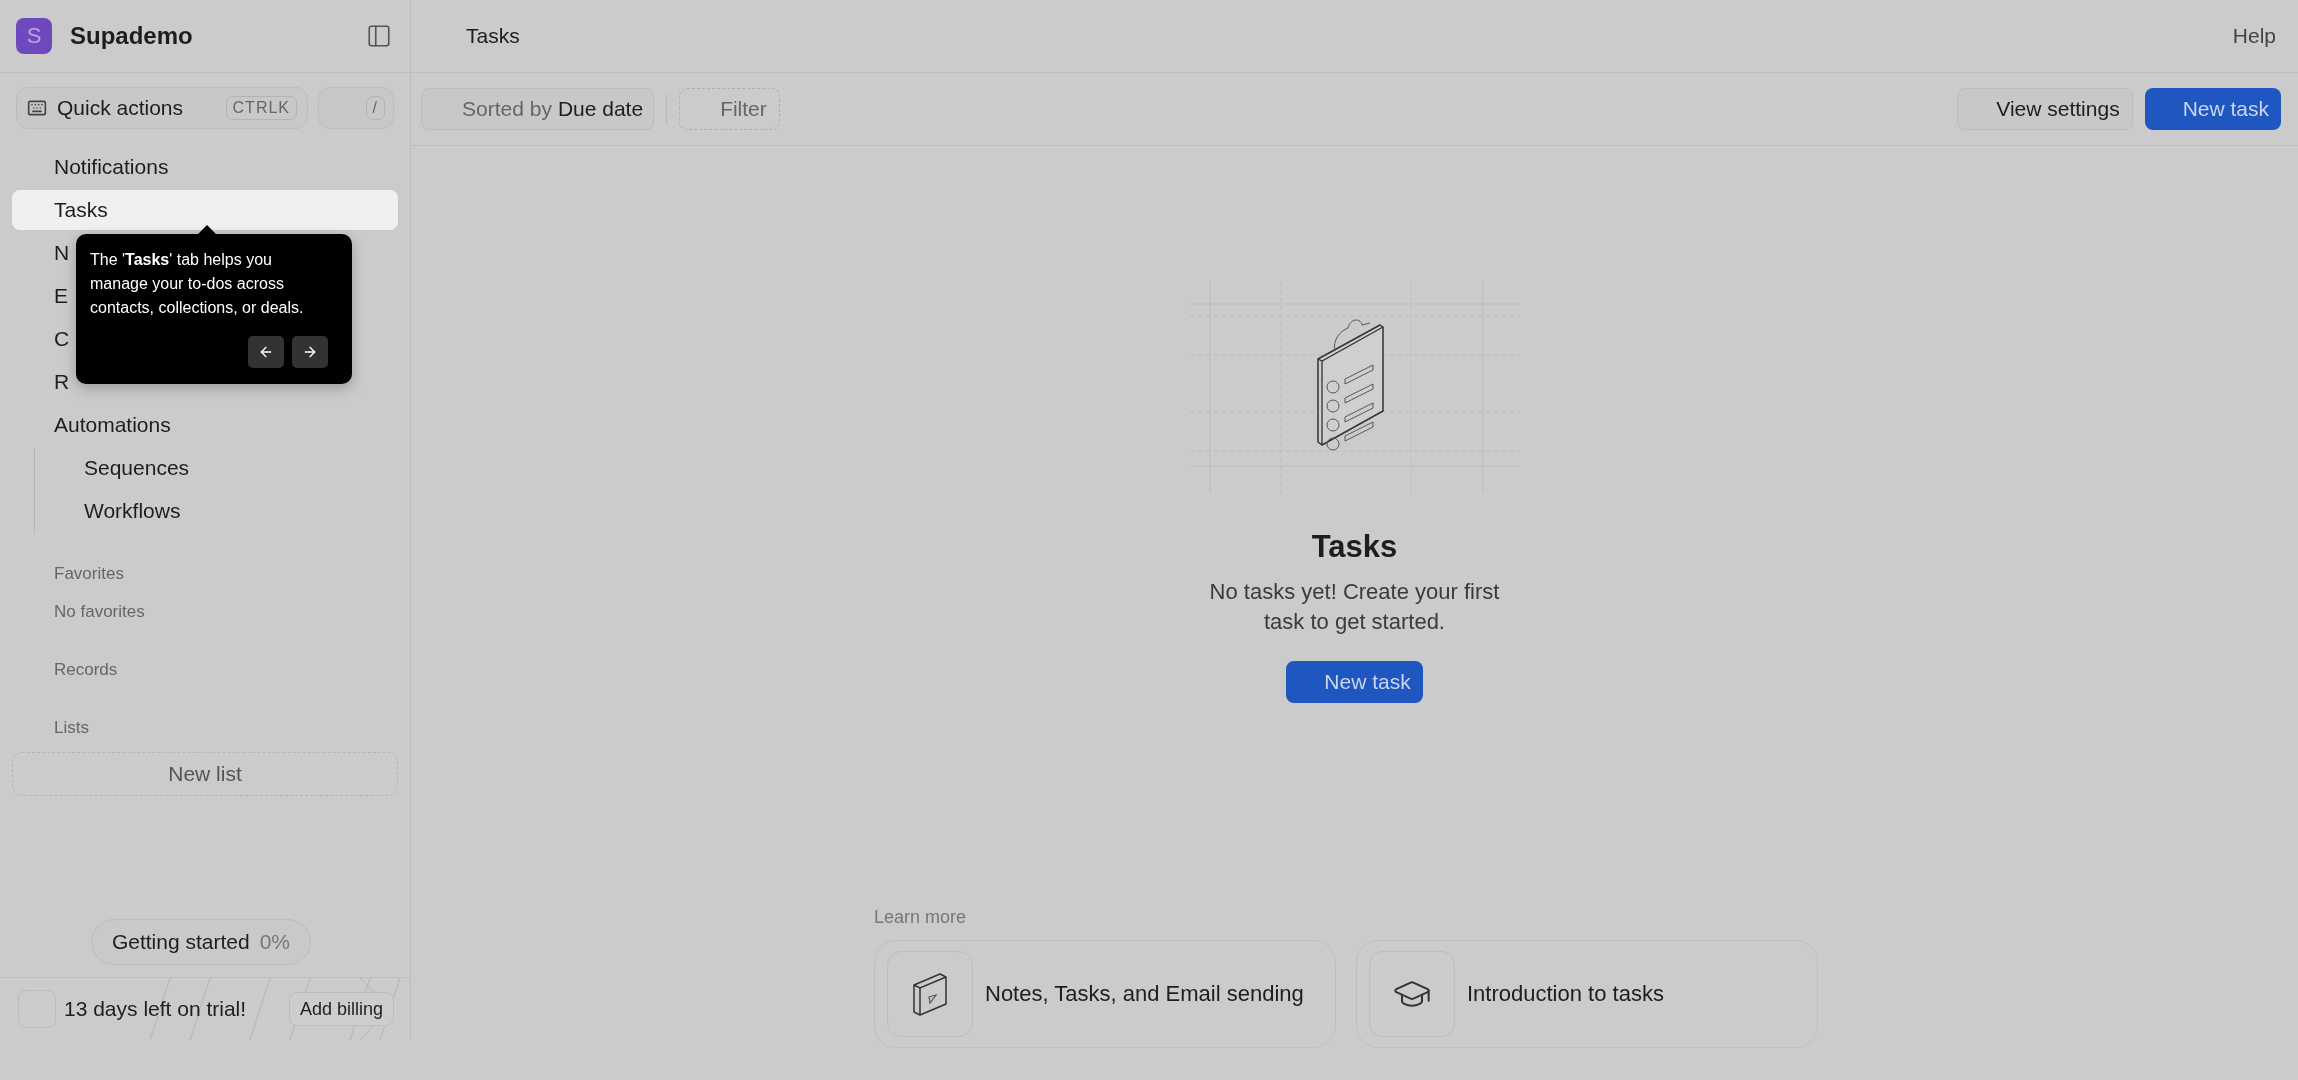 The width and height of the screenshot is (2298, 1080). Describe the element at coordinates (205, 774) in the screenshot. I see `new-list-button: New list` at that location.